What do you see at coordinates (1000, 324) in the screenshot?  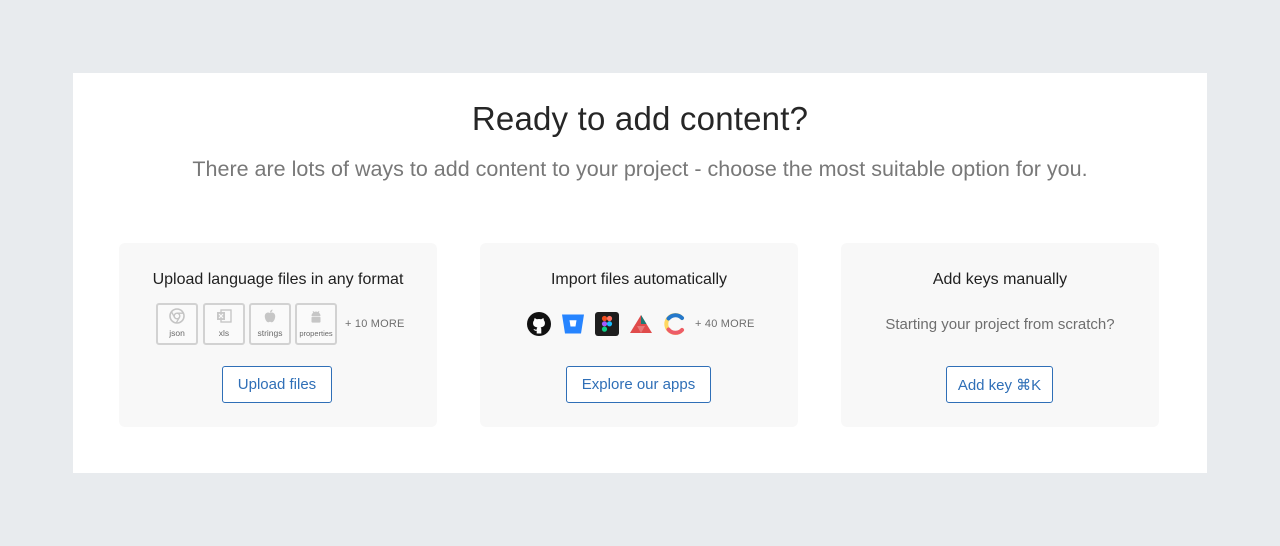 I see `scratch-description: Starting your project from scratch?` at bounding box center [1000, 324].